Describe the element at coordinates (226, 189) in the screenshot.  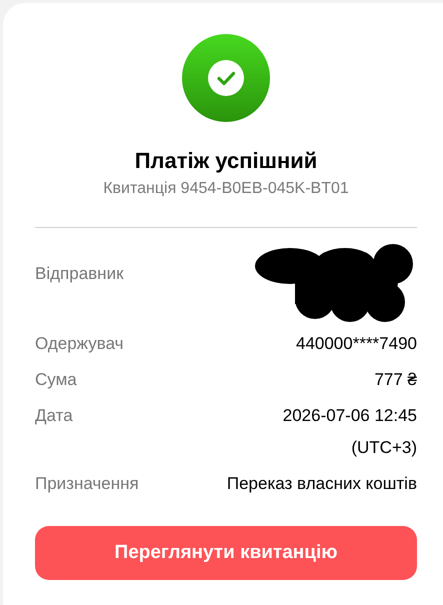
I see `receipt-number: Квитанція 9454-B0EB-045K-BT01` at that location.